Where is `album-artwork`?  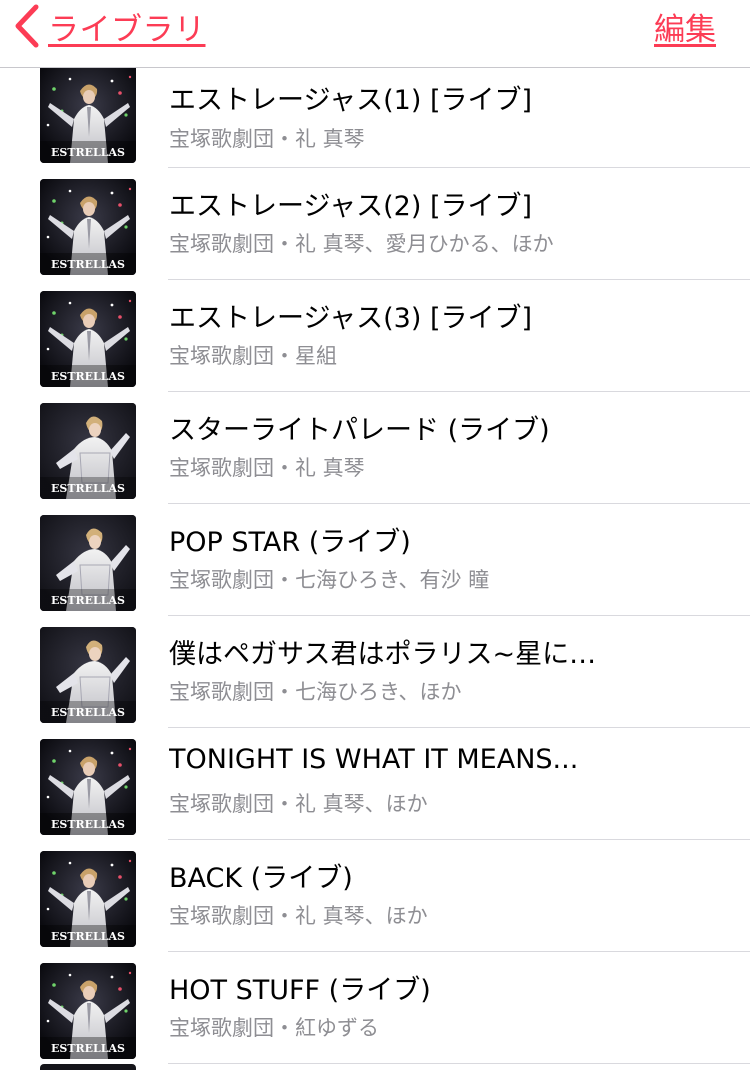 album-artwork is located at coordinates (88, 1067).